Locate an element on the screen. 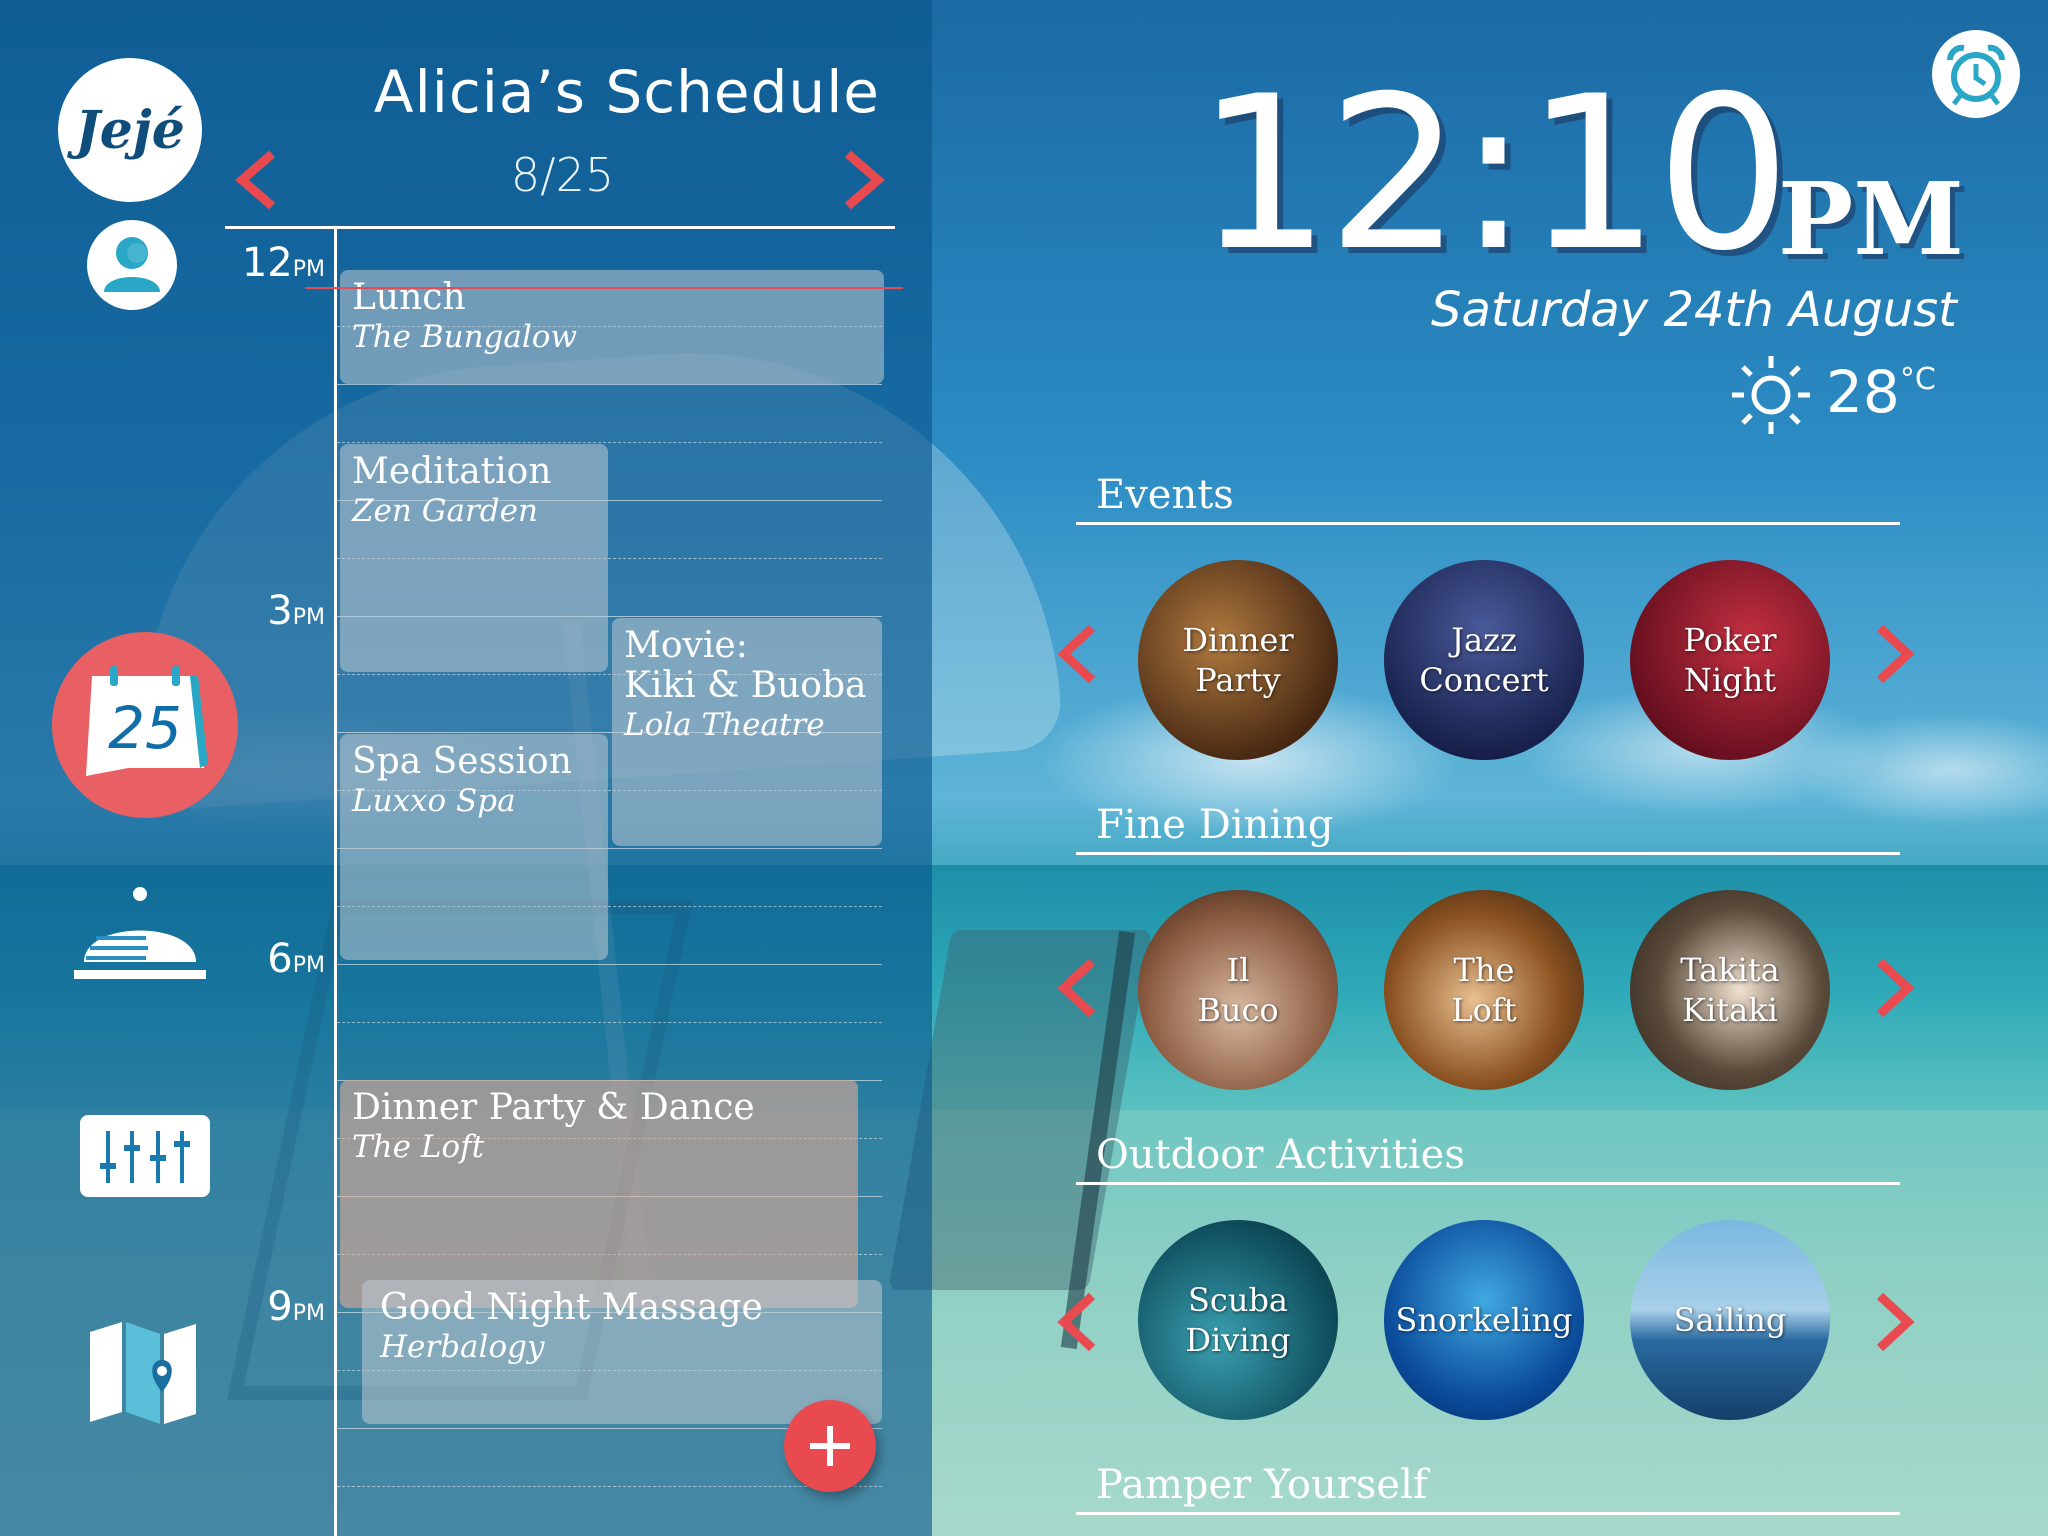 This screenshot has height=1536, width=2048. app-logo: Jejé is located at coordinates (130, 130).